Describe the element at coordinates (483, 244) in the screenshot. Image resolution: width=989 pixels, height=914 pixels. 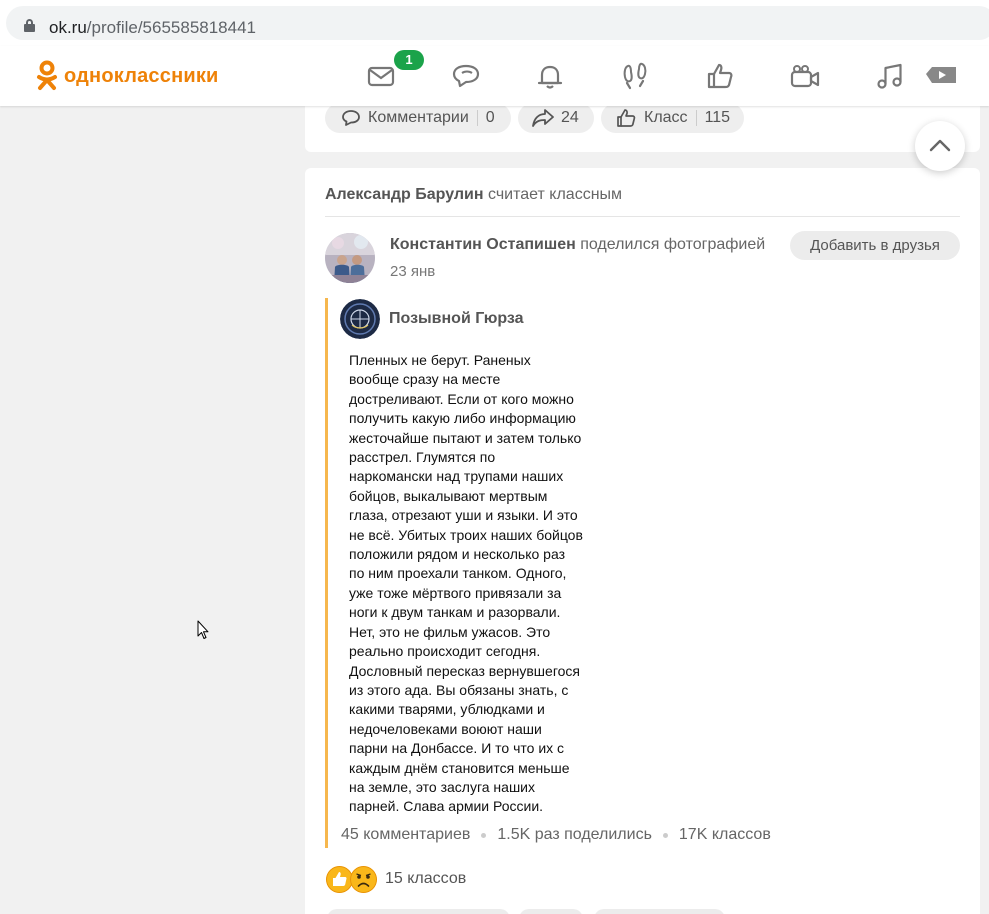
I see `author-name: Константин Остапишен` at that location.